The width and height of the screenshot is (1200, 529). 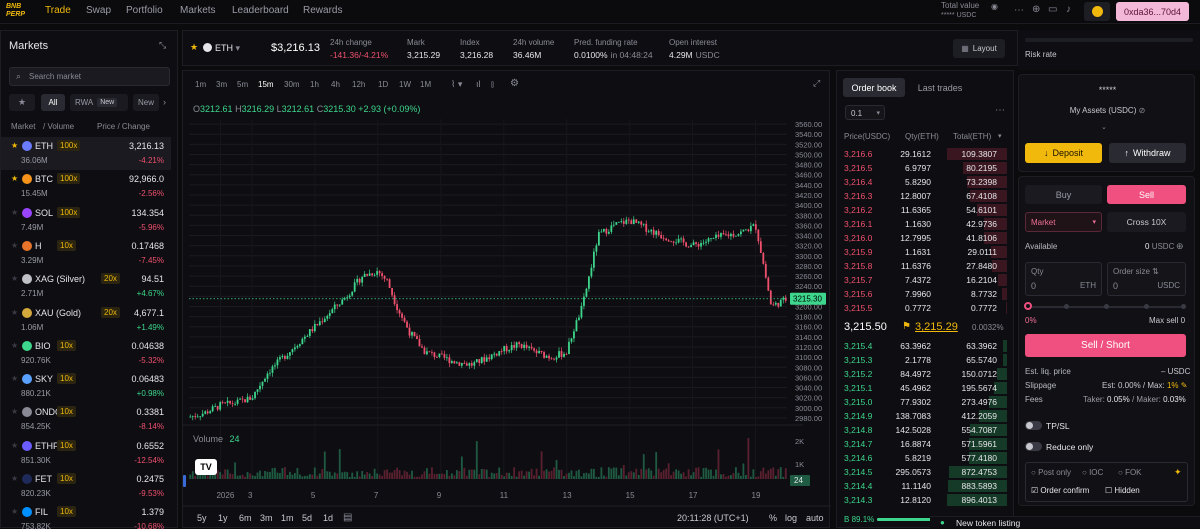 What do you see at coordinates (1060, 490) in the screenshot?
I see `order-confirm-checkbox: ☑ Order confirm` at bounding box center [1060, 490].